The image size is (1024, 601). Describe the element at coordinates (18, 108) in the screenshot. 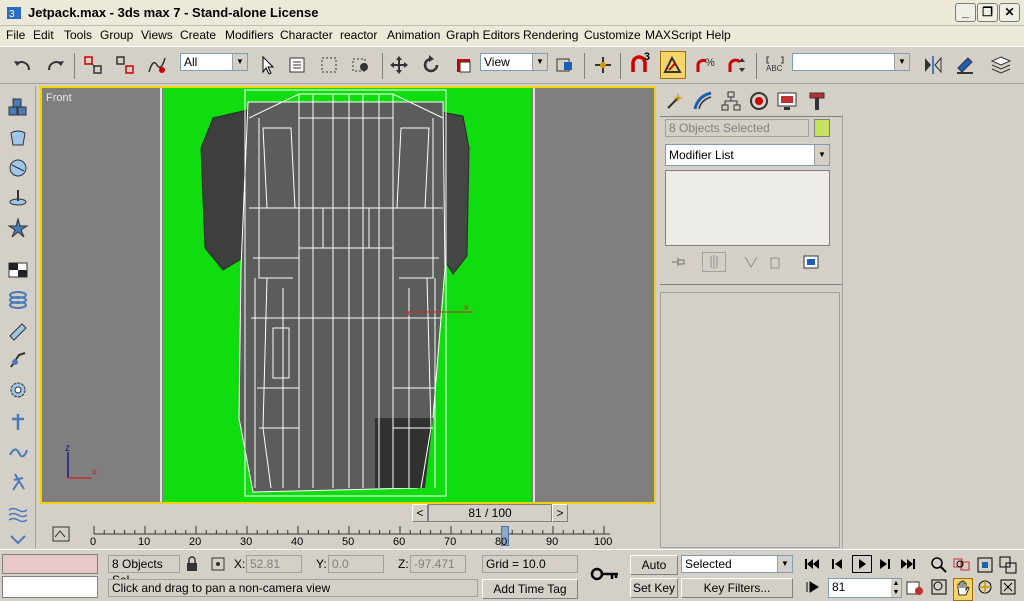

I see `objects-tab-button` at that location.